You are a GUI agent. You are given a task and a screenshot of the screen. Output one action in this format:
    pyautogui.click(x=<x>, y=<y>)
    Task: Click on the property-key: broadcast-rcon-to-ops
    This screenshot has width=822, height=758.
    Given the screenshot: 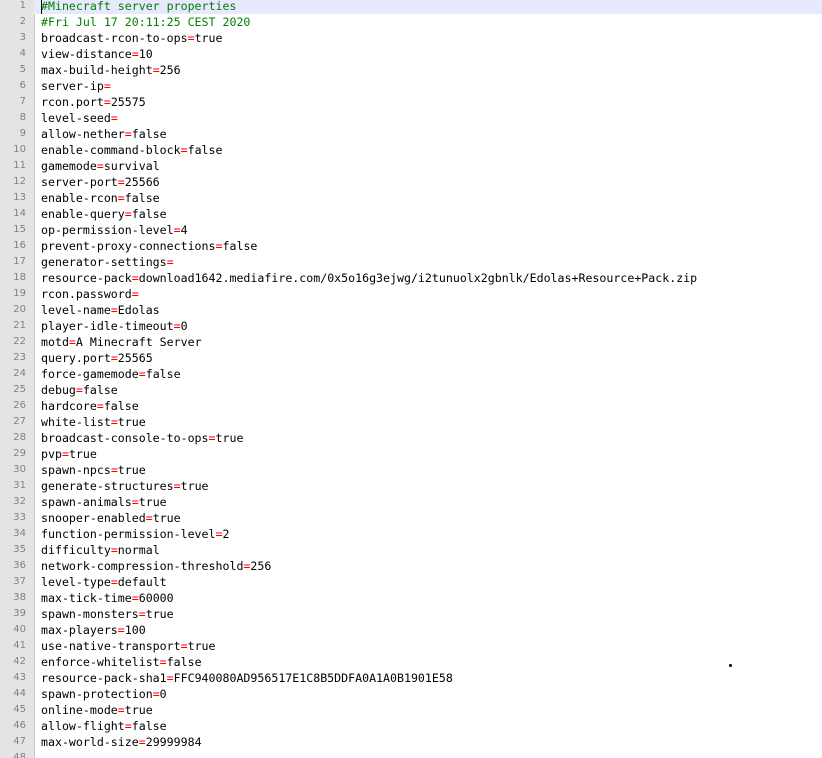 What is the action you would take?
    pyautogui.click(x=114, y=38)
    